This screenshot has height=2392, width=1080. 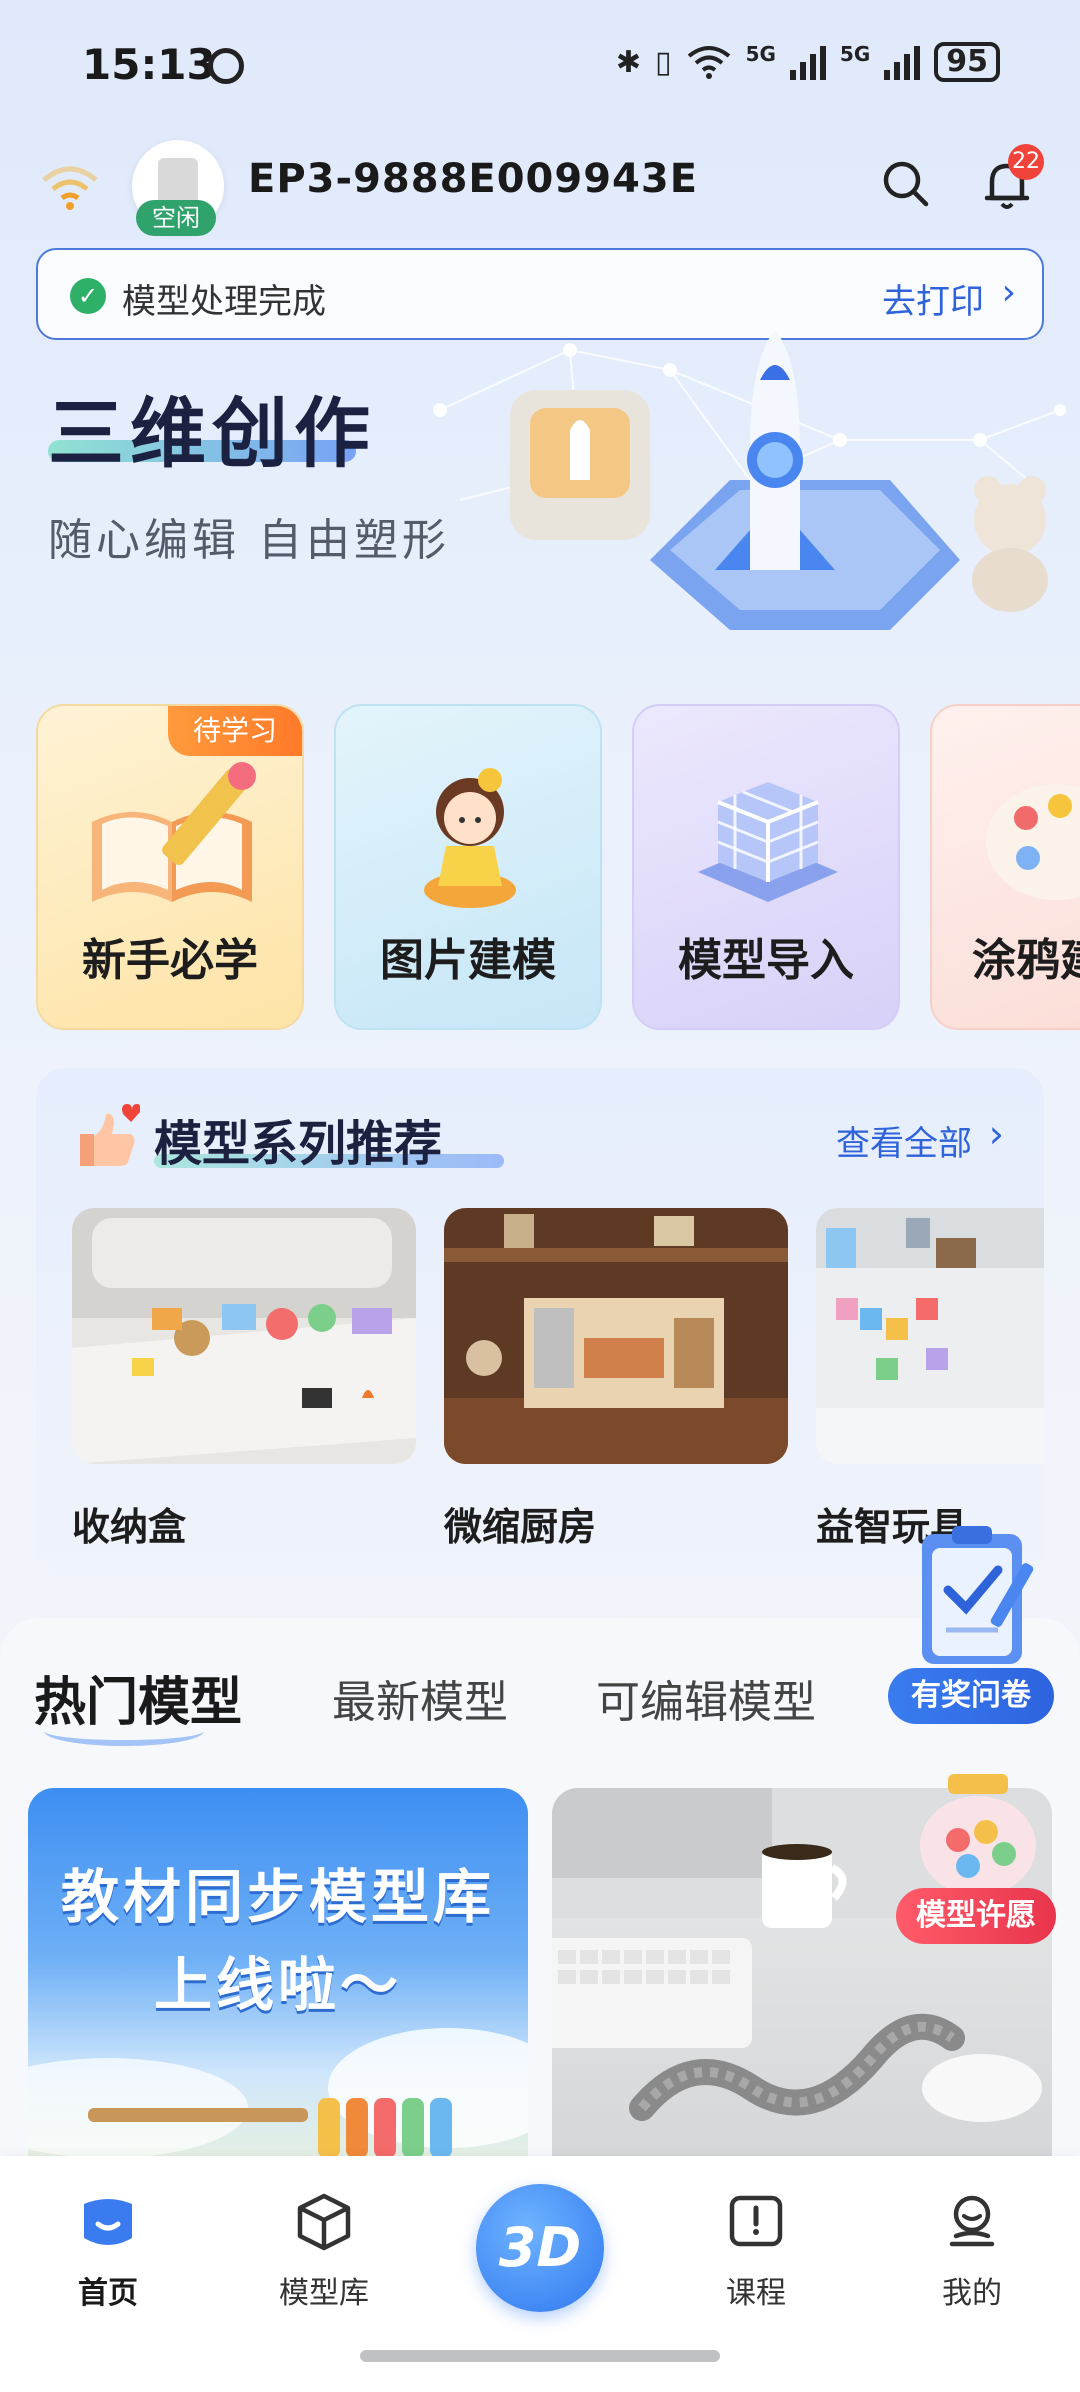 What do you see at coordinates (129, 1527) in the screenshot?
I see `series-item-name: 收纳盒` at bounding box center [129, 1527].